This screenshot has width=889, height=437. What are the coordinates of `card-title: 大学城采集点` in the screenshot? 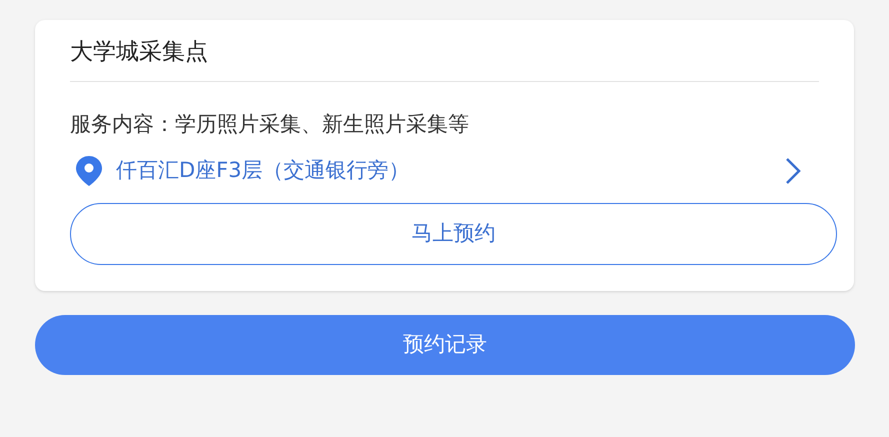 It's located at (444, 58).